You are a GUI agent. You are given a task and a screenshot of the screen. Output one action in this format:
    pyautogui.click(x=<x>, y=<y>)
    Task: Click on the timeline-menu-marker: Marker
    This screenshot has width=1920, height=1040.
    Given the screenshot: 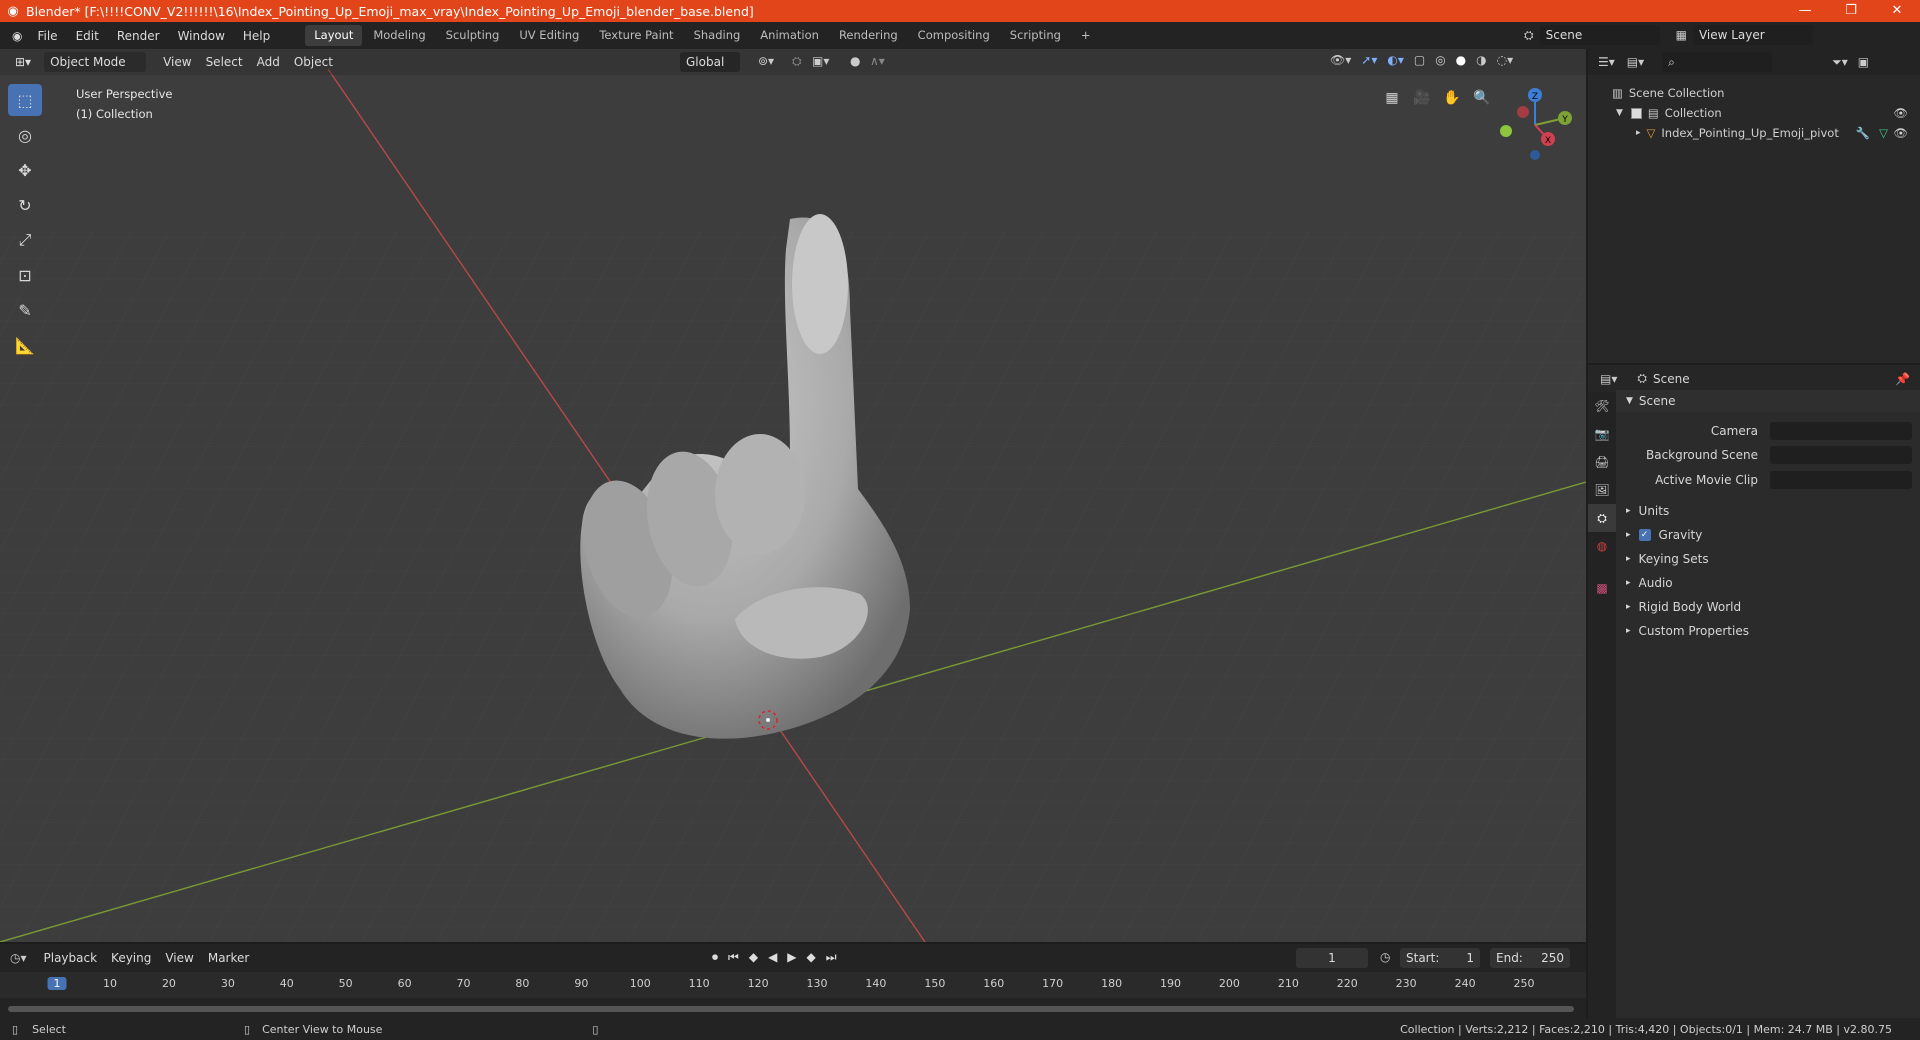 What is the action you would take?
    pyautogui.click(x=228, y=958)
    